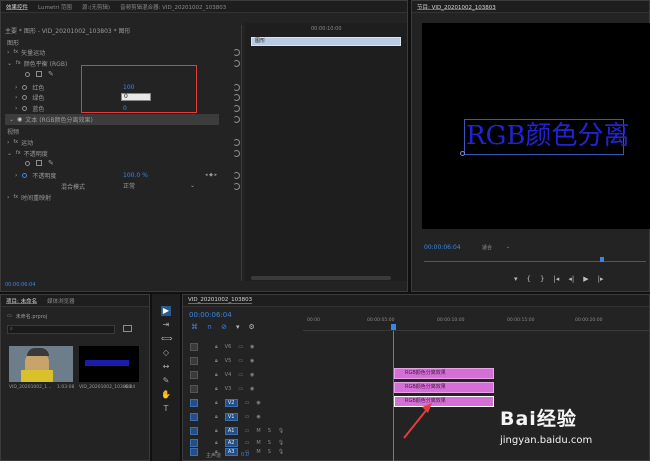  What do you see at coordinates (166, 339) in the screenshot?
I see `ripple-edit-icon: ⟺` at bounding box center [166, 339].